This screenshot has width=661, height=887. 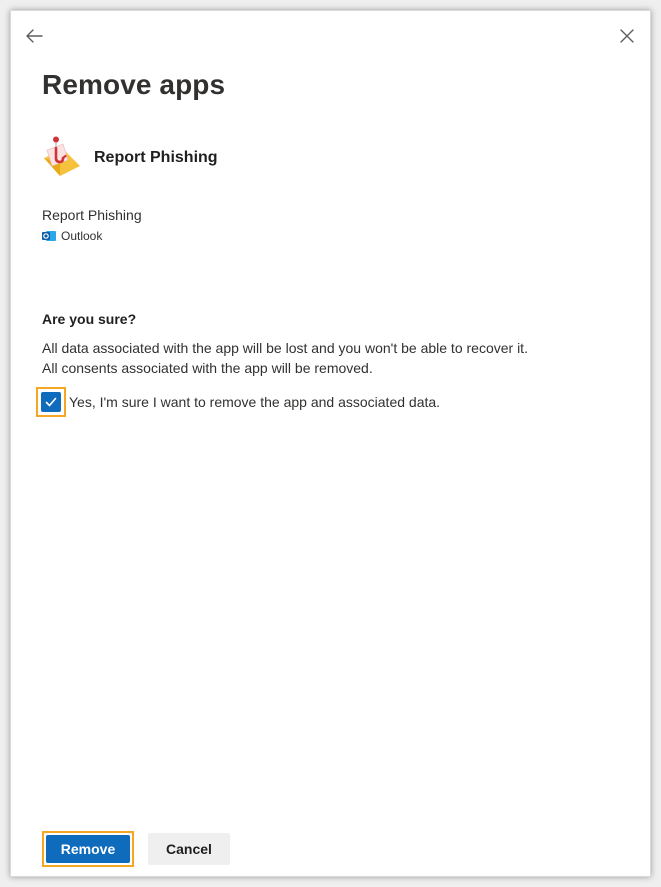 I want to click on app-host-label: Outlook, so click(x=82, y=236).